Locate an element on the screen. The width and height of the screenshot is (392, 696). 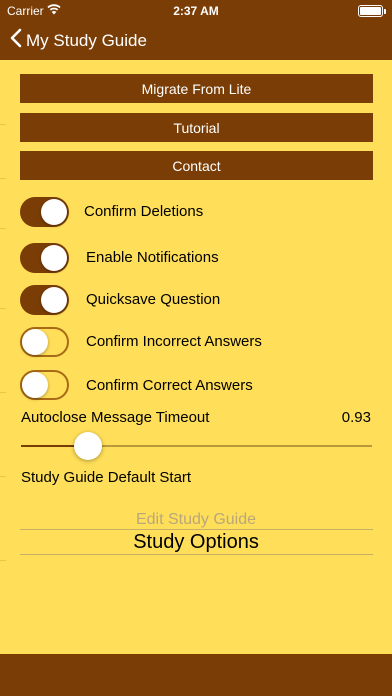
picker-option-edit-study-guide: Edit Study Guide is located at coordinates (196, 520).